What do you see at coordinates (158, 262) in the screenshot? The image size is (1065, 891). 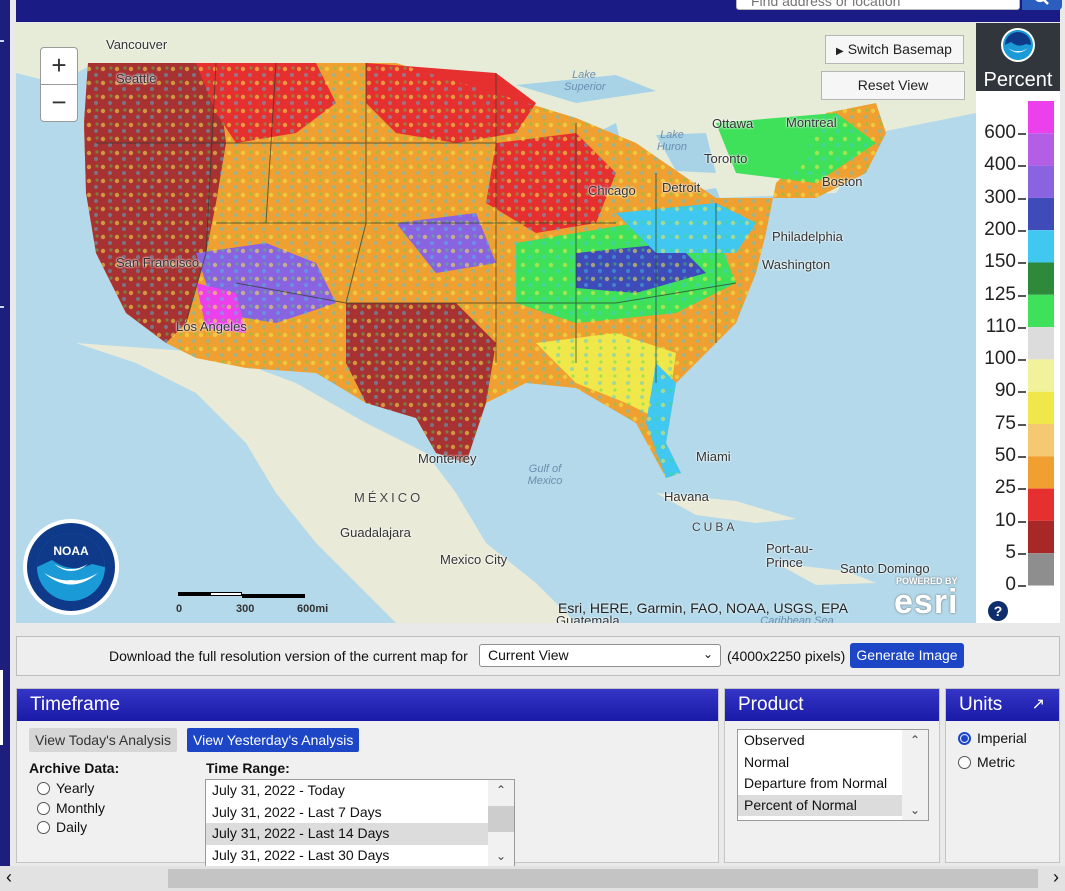 I see `city-label: San Francisco` at bounding box center [158, 262].